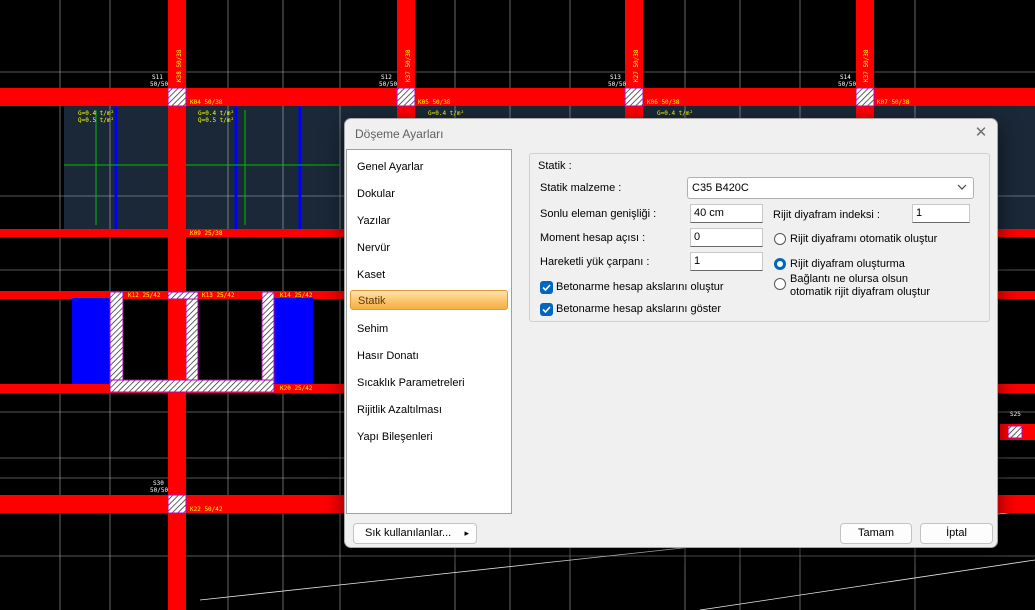 The height and width of the screenshot is (610, 1035). I want to click on nav-item-hasir-donati: Hasır Donatı, so click(388, 356).